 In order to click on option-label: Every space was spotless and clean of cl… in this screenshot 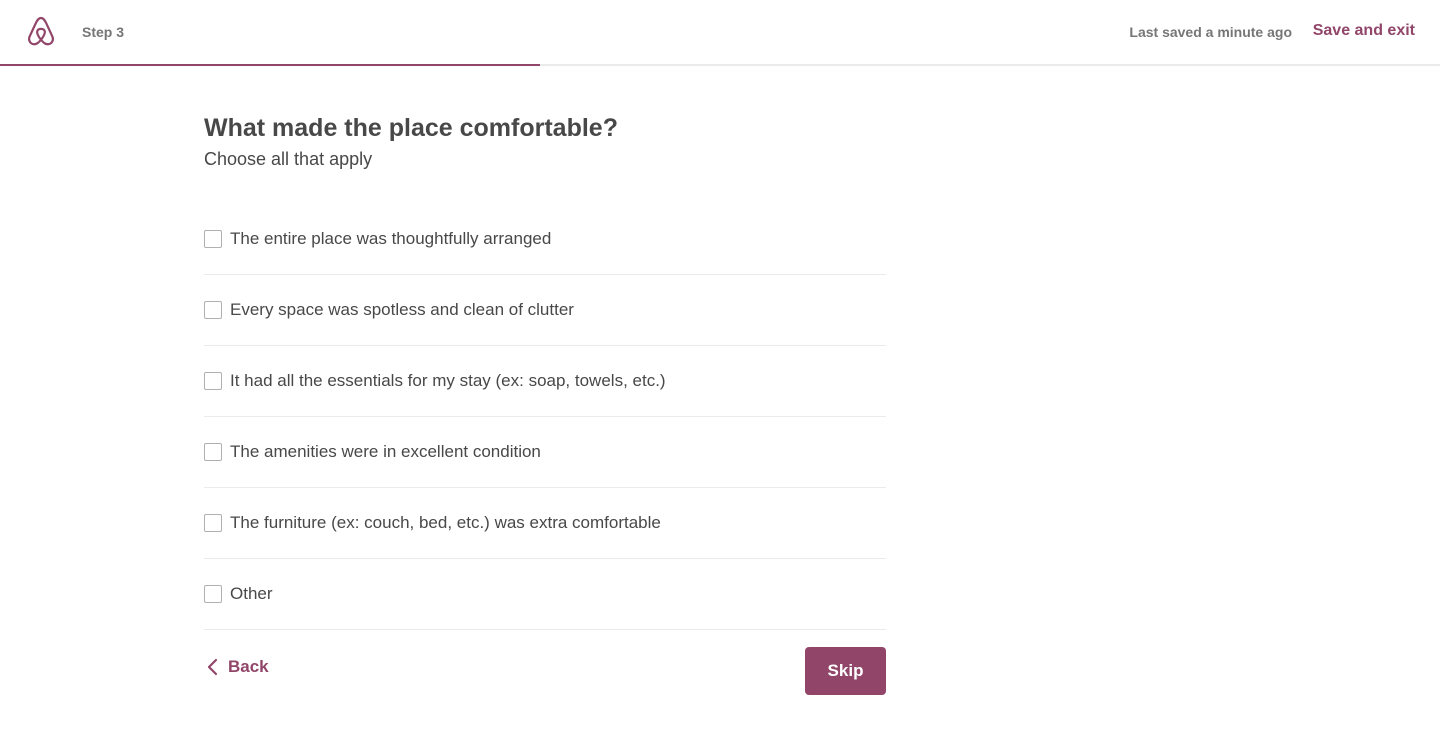, I will do `click(402, 309)`.